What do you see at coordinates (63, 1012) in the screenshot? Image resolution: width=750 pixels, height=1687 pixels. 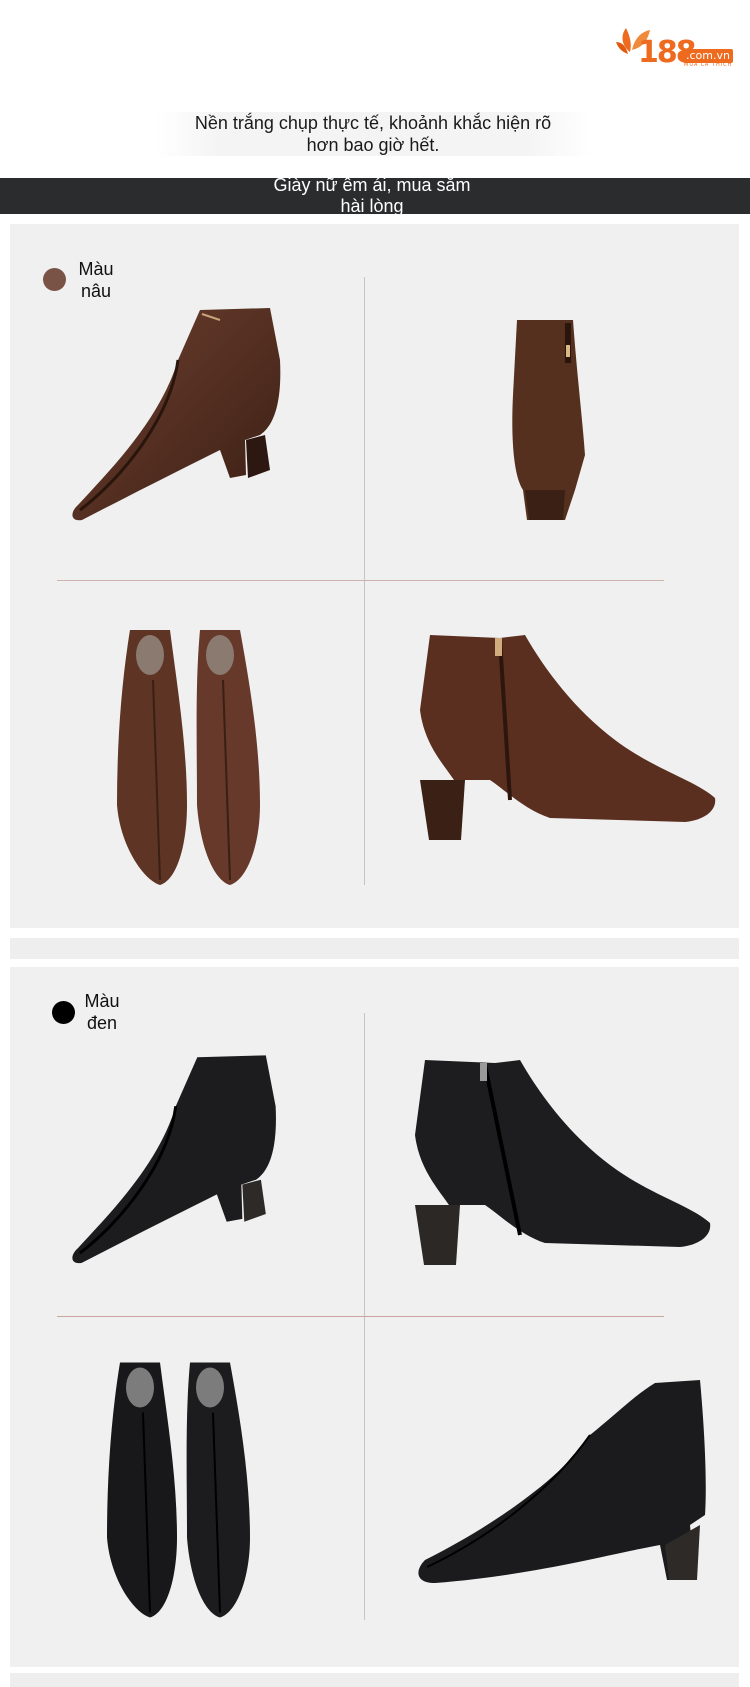 I see `black-color-swatch` at bounding box center [63, 1012].